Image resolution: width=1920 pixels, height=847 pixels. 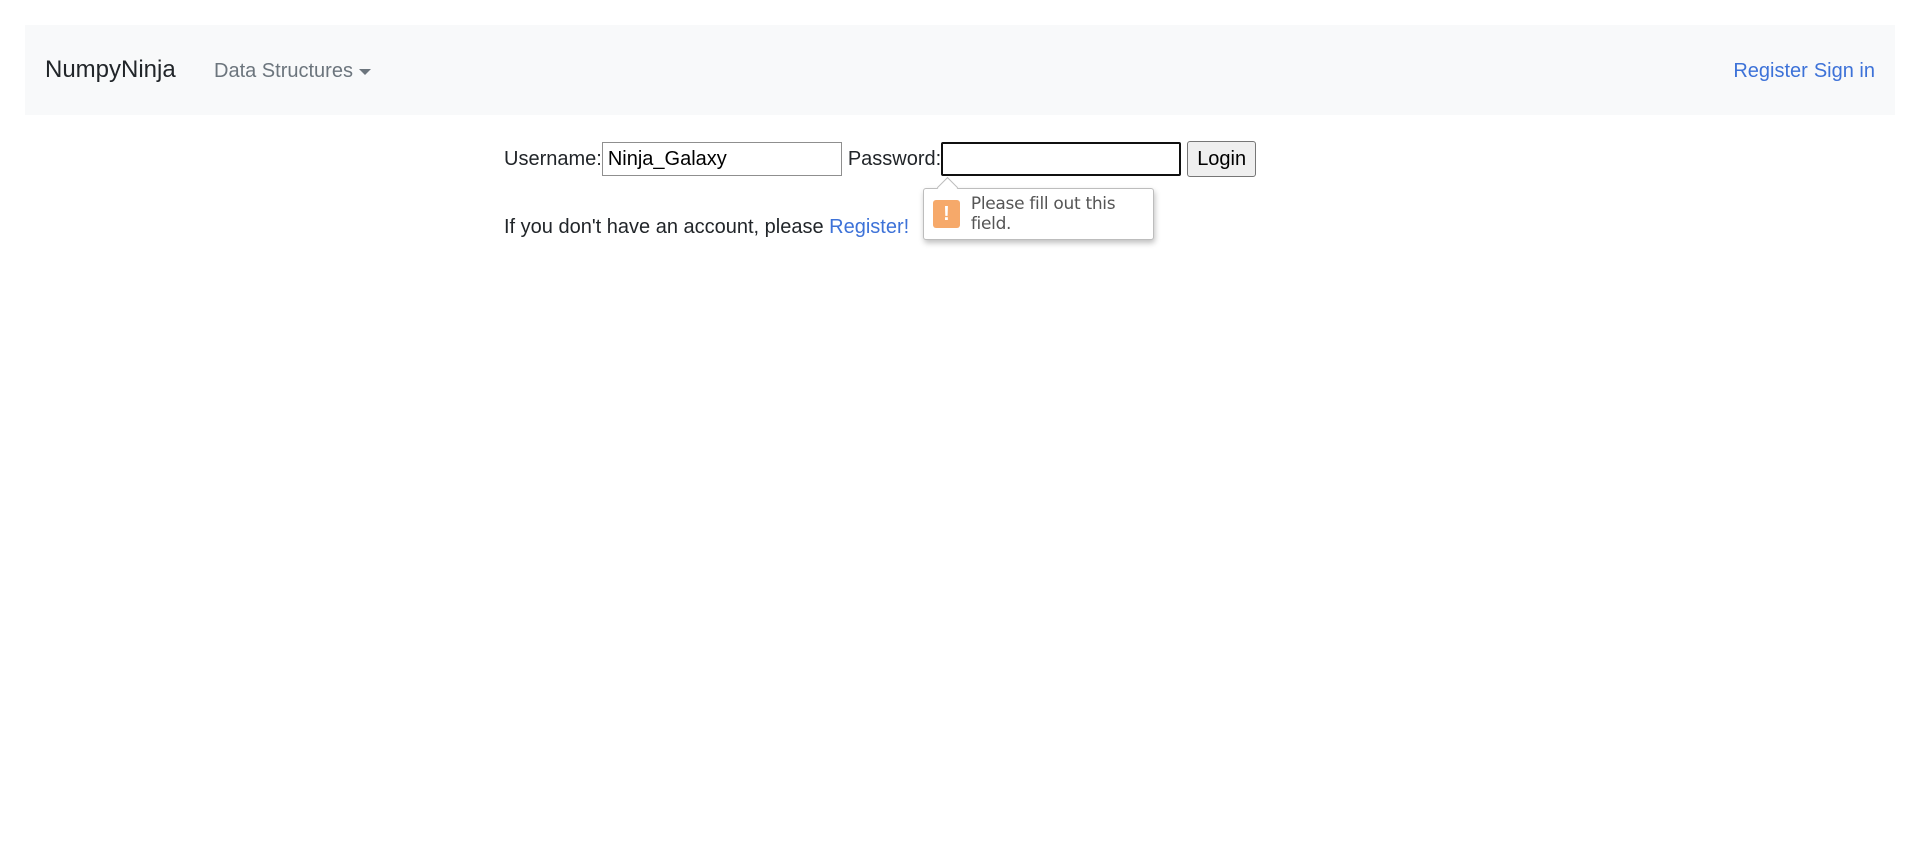 What do you see at coordinates (869, 227) in the screenshot?
I see `register-prompt-link: Register!` at bounding box center [869, 227].